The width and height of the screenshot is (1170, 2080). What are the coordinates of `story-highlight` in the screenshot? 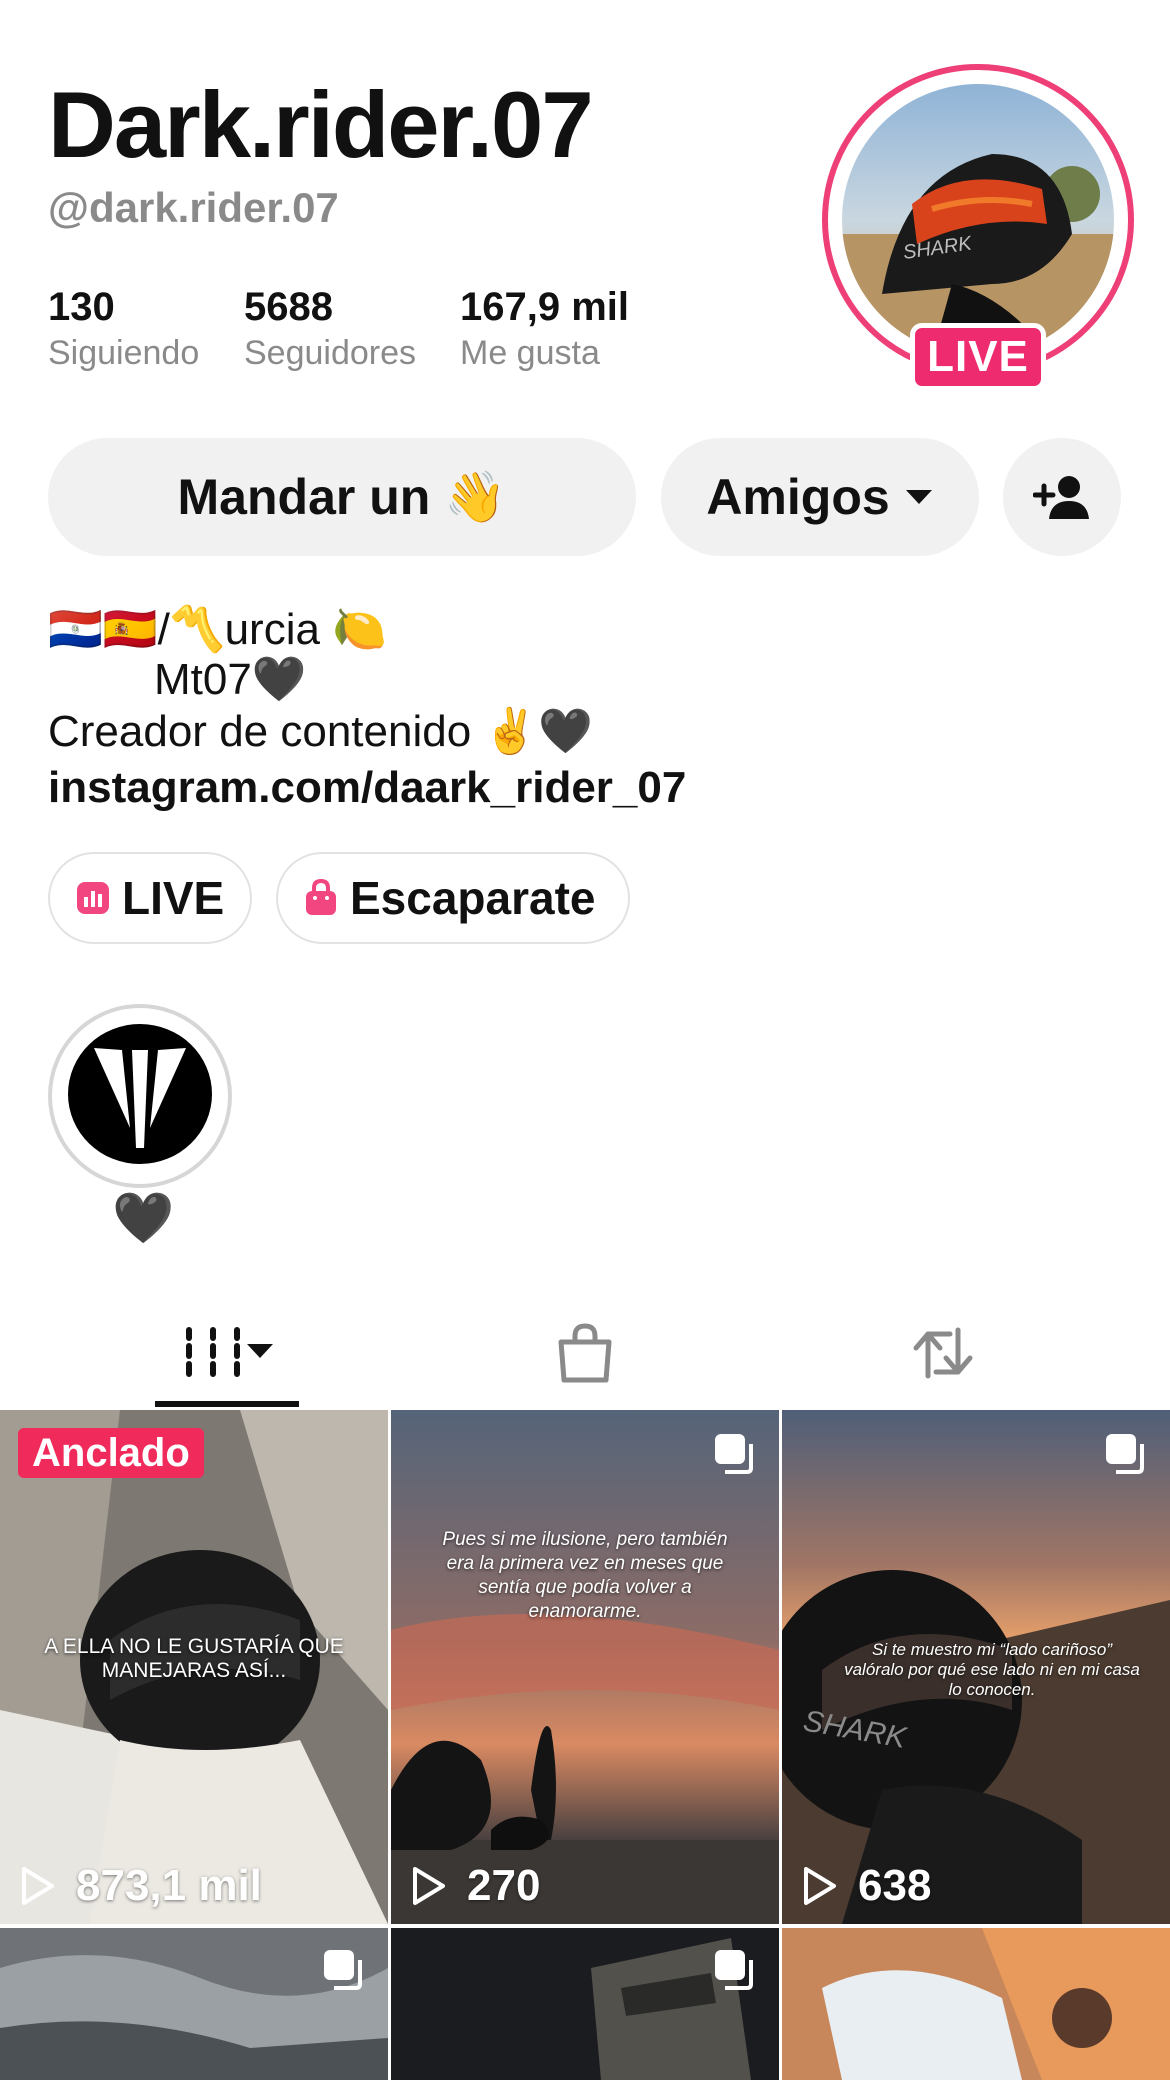 It's located at (140, 1096).